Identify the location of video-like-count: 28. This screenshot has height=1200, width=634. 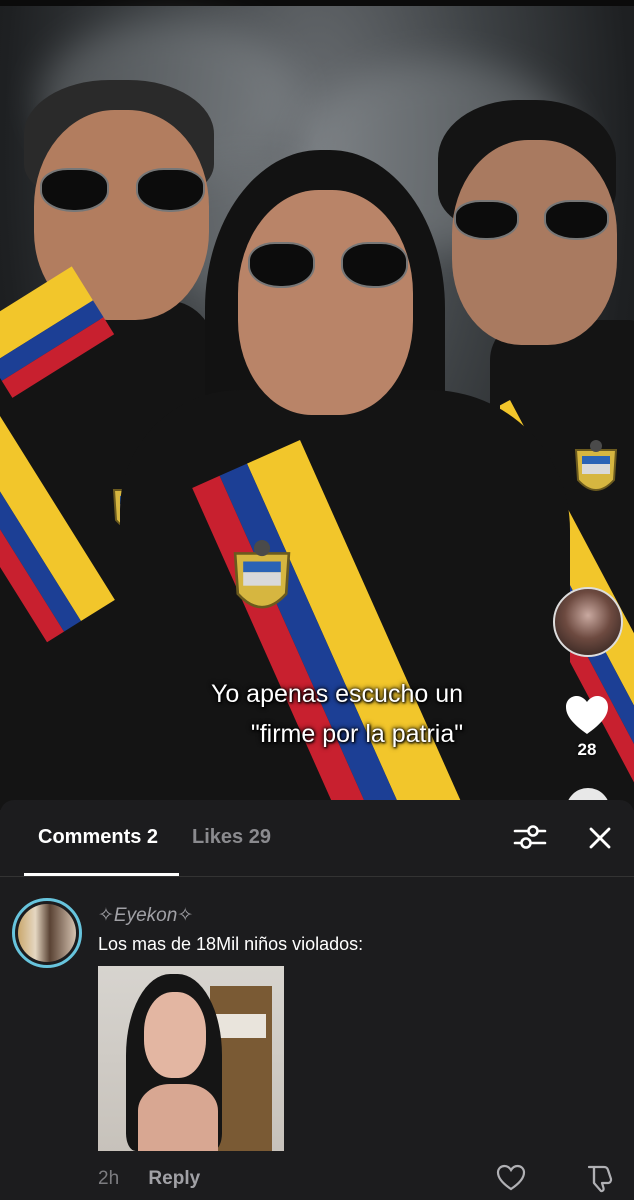
(587, 749).